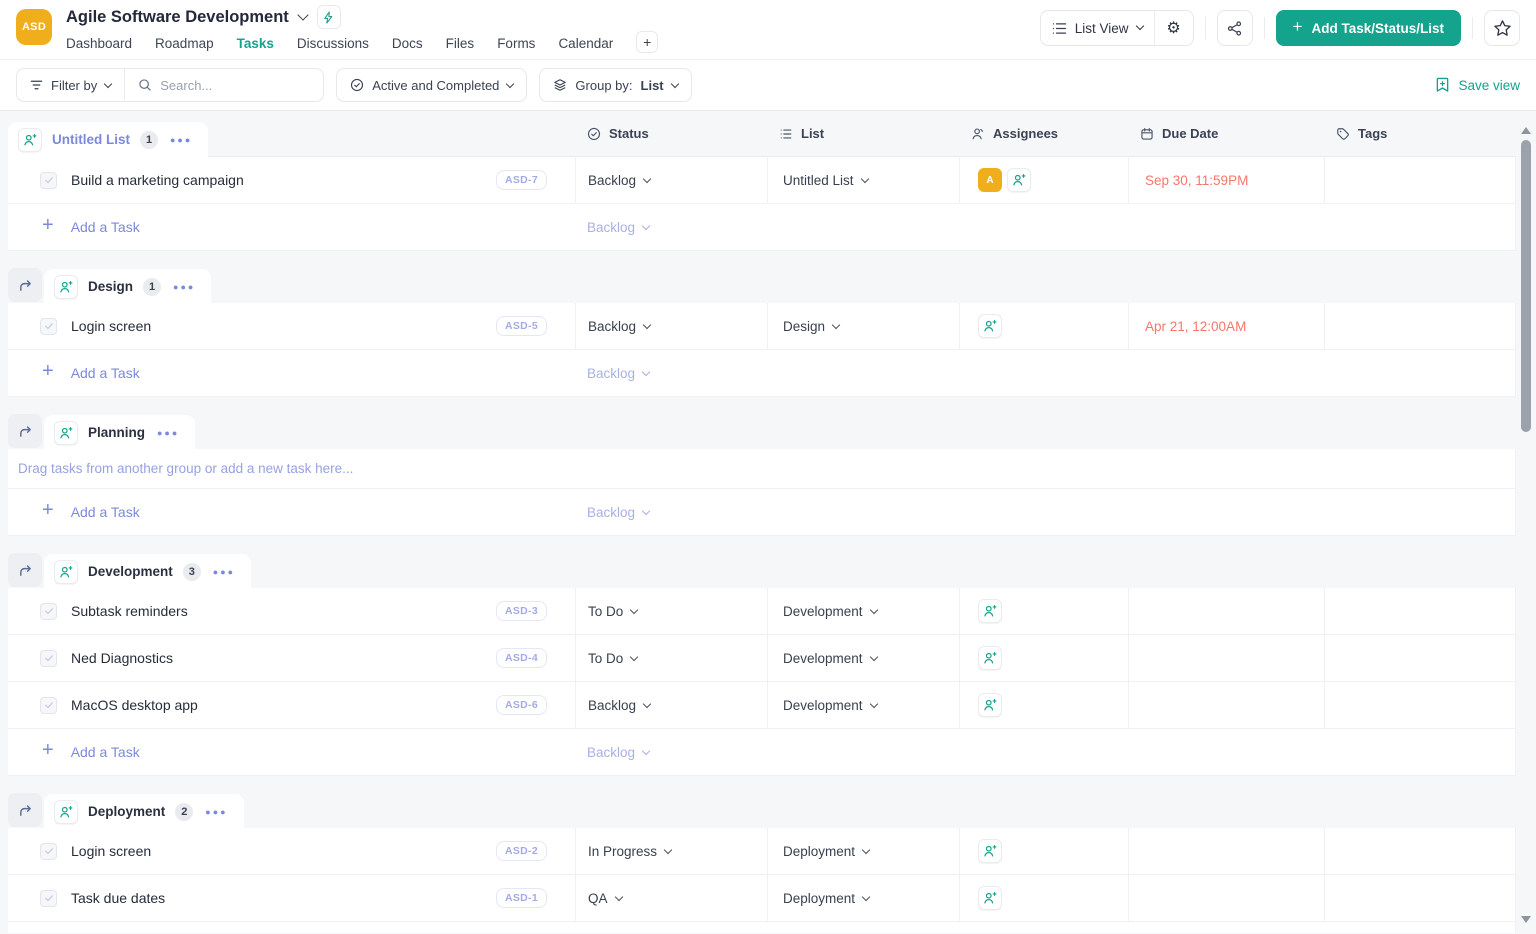 The height and width of the screenshot is (934, 1536). Describe the element at coordinates (70, 85) in the screenshot. I see `filter-by-dropdown: Filter by` at that location.